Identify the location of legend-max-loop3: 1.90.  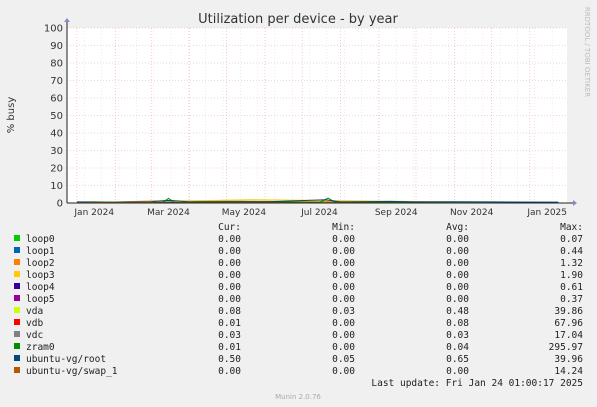
(571, 275).